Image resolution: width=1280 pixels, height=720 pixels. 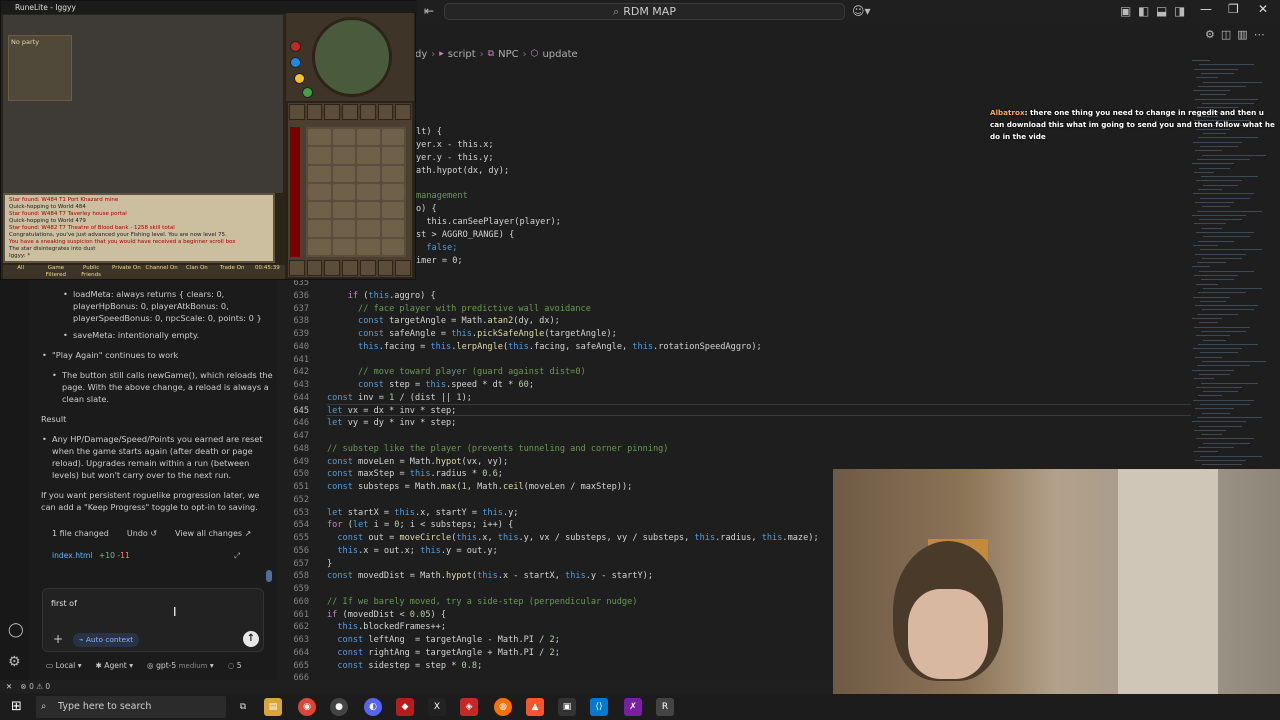 What do you see at coordinates (64, 665) in the screenshot?
I see `local-selector: ▭ Local ▾` at bounding box center [64, 665].